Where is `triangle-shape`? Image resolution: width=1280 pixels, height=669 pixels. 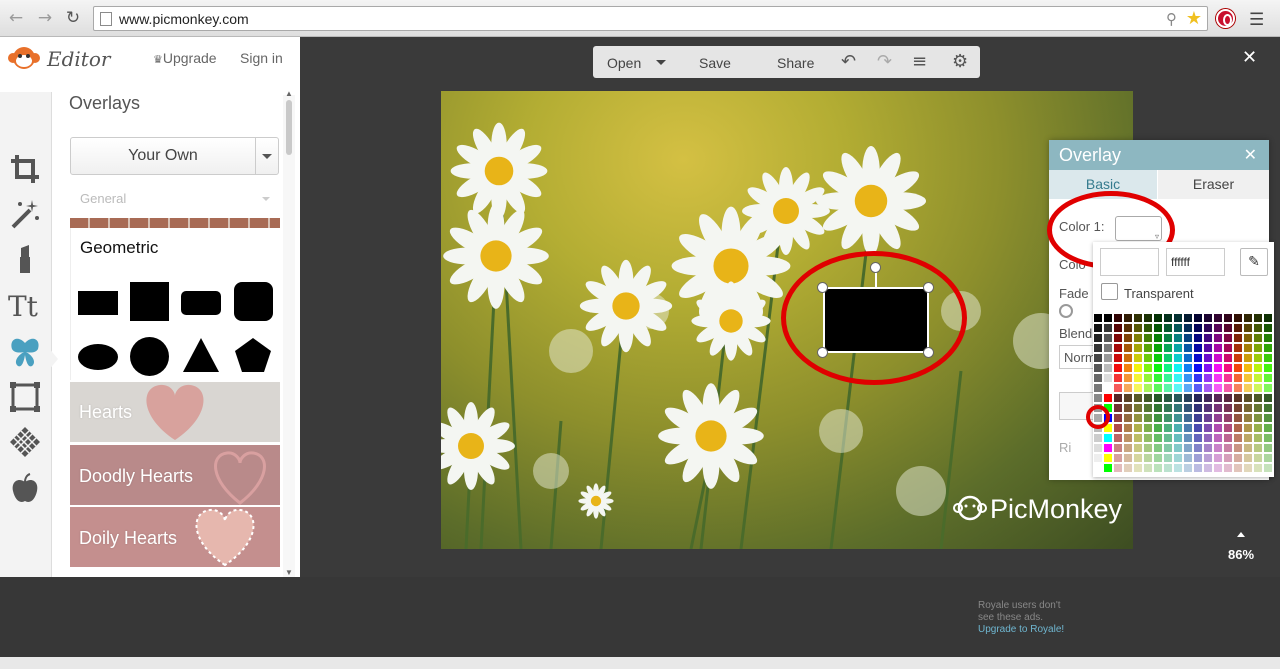 triangle-shape is located at coordinates (201, 355).